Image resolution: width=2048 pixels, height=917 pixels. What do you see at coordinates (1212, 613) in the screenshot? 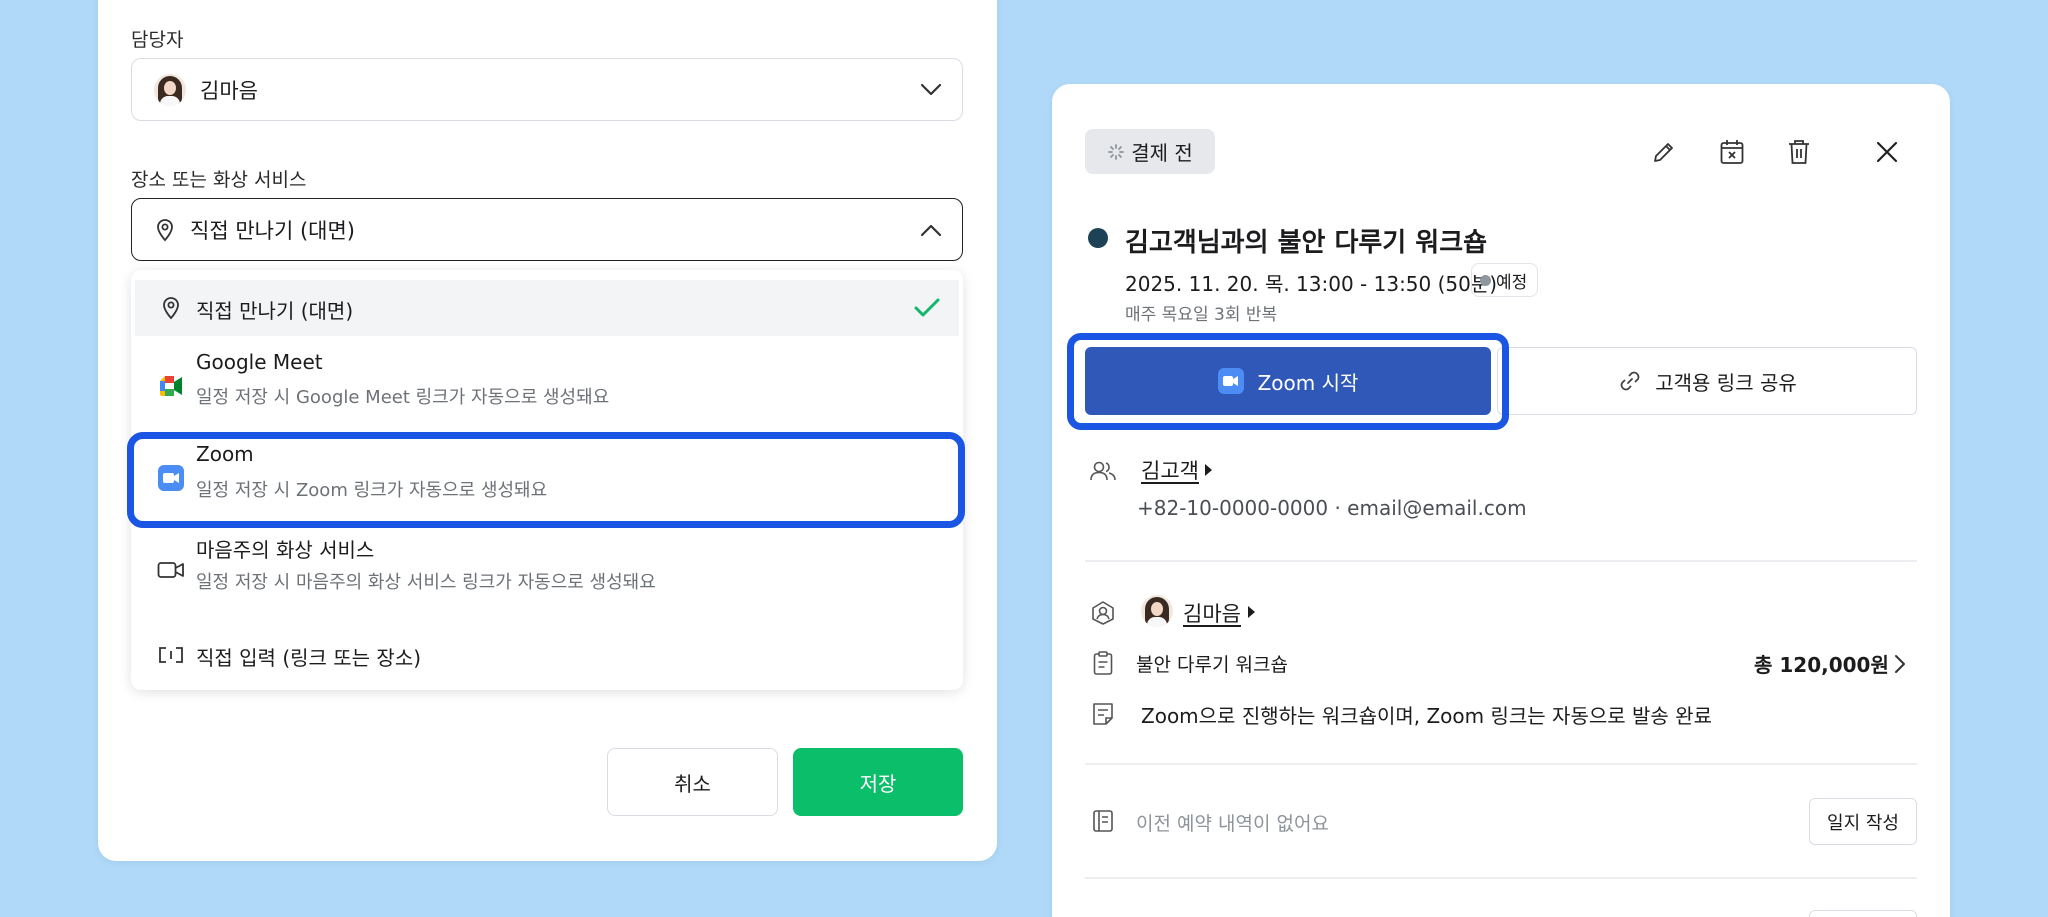
I see `counselor-name-link: 김마음` at bounding box center [1212, 613].